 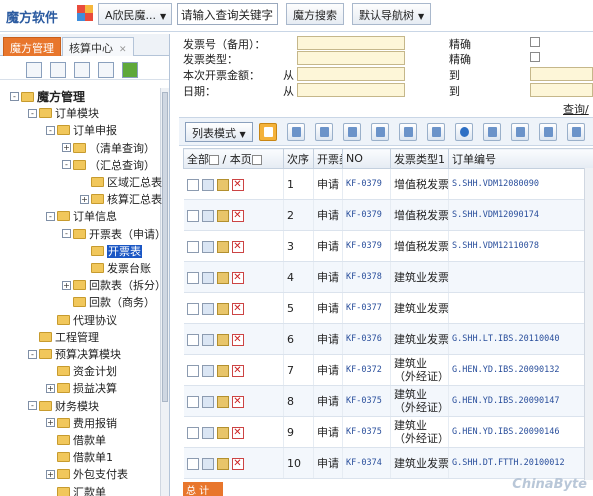 I want to click on tree-node: 开票表, so click(x=111, y=251).